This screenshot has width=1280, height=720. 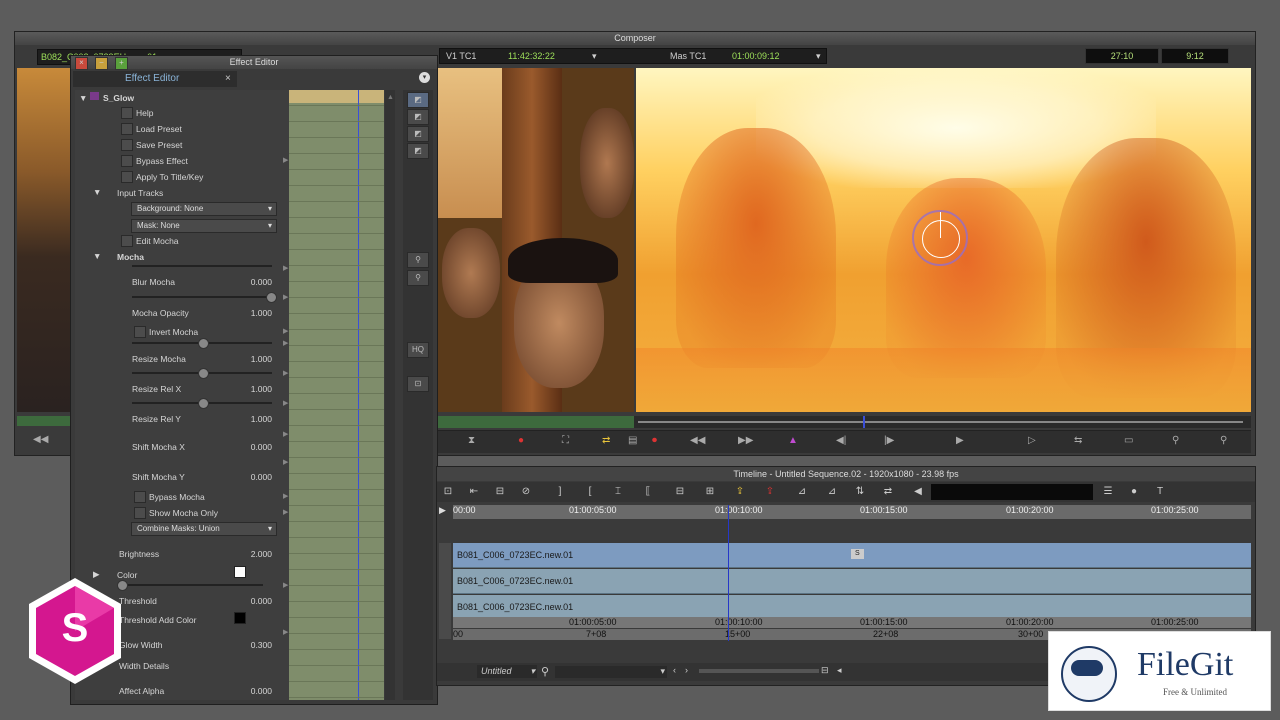 I want to click on timeline-track-a1: B081_C006_0723EC.new.01, so click(x=852, y=581).